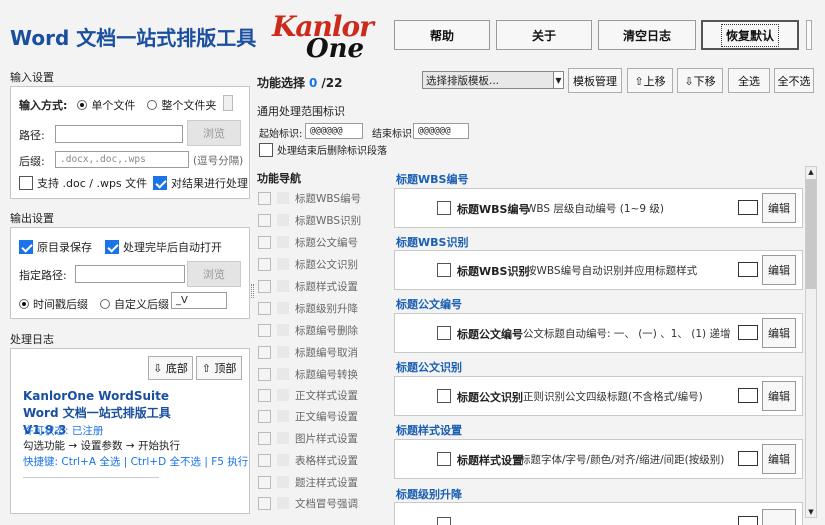  Describe the element at coordinates (24, 304) in the screenshot. I see `timestamp-radio` at that location.